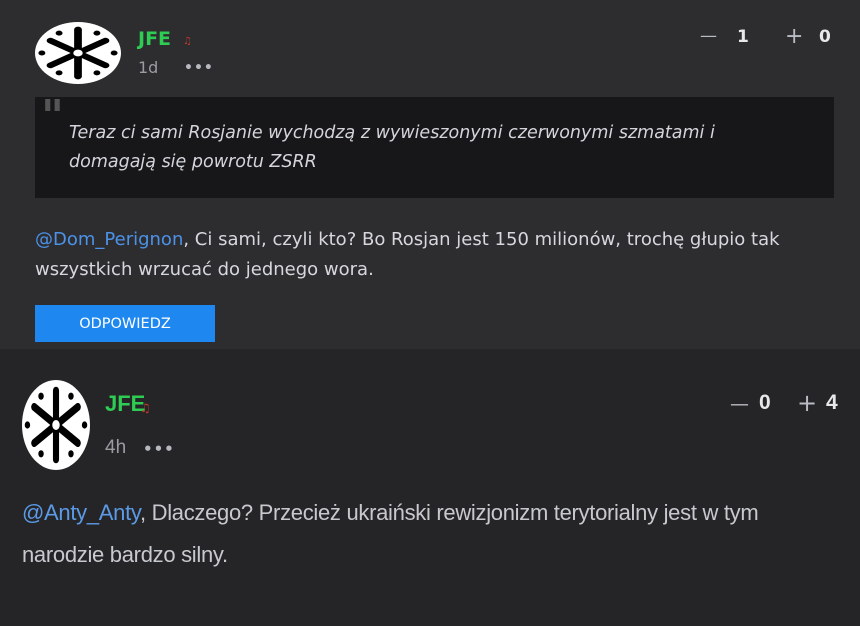 The height and width of the screenshot is (626, 860). Describe the element at coordinates (52, 116) in the screenshot. I see `quote-mark-icon: "` at that location.